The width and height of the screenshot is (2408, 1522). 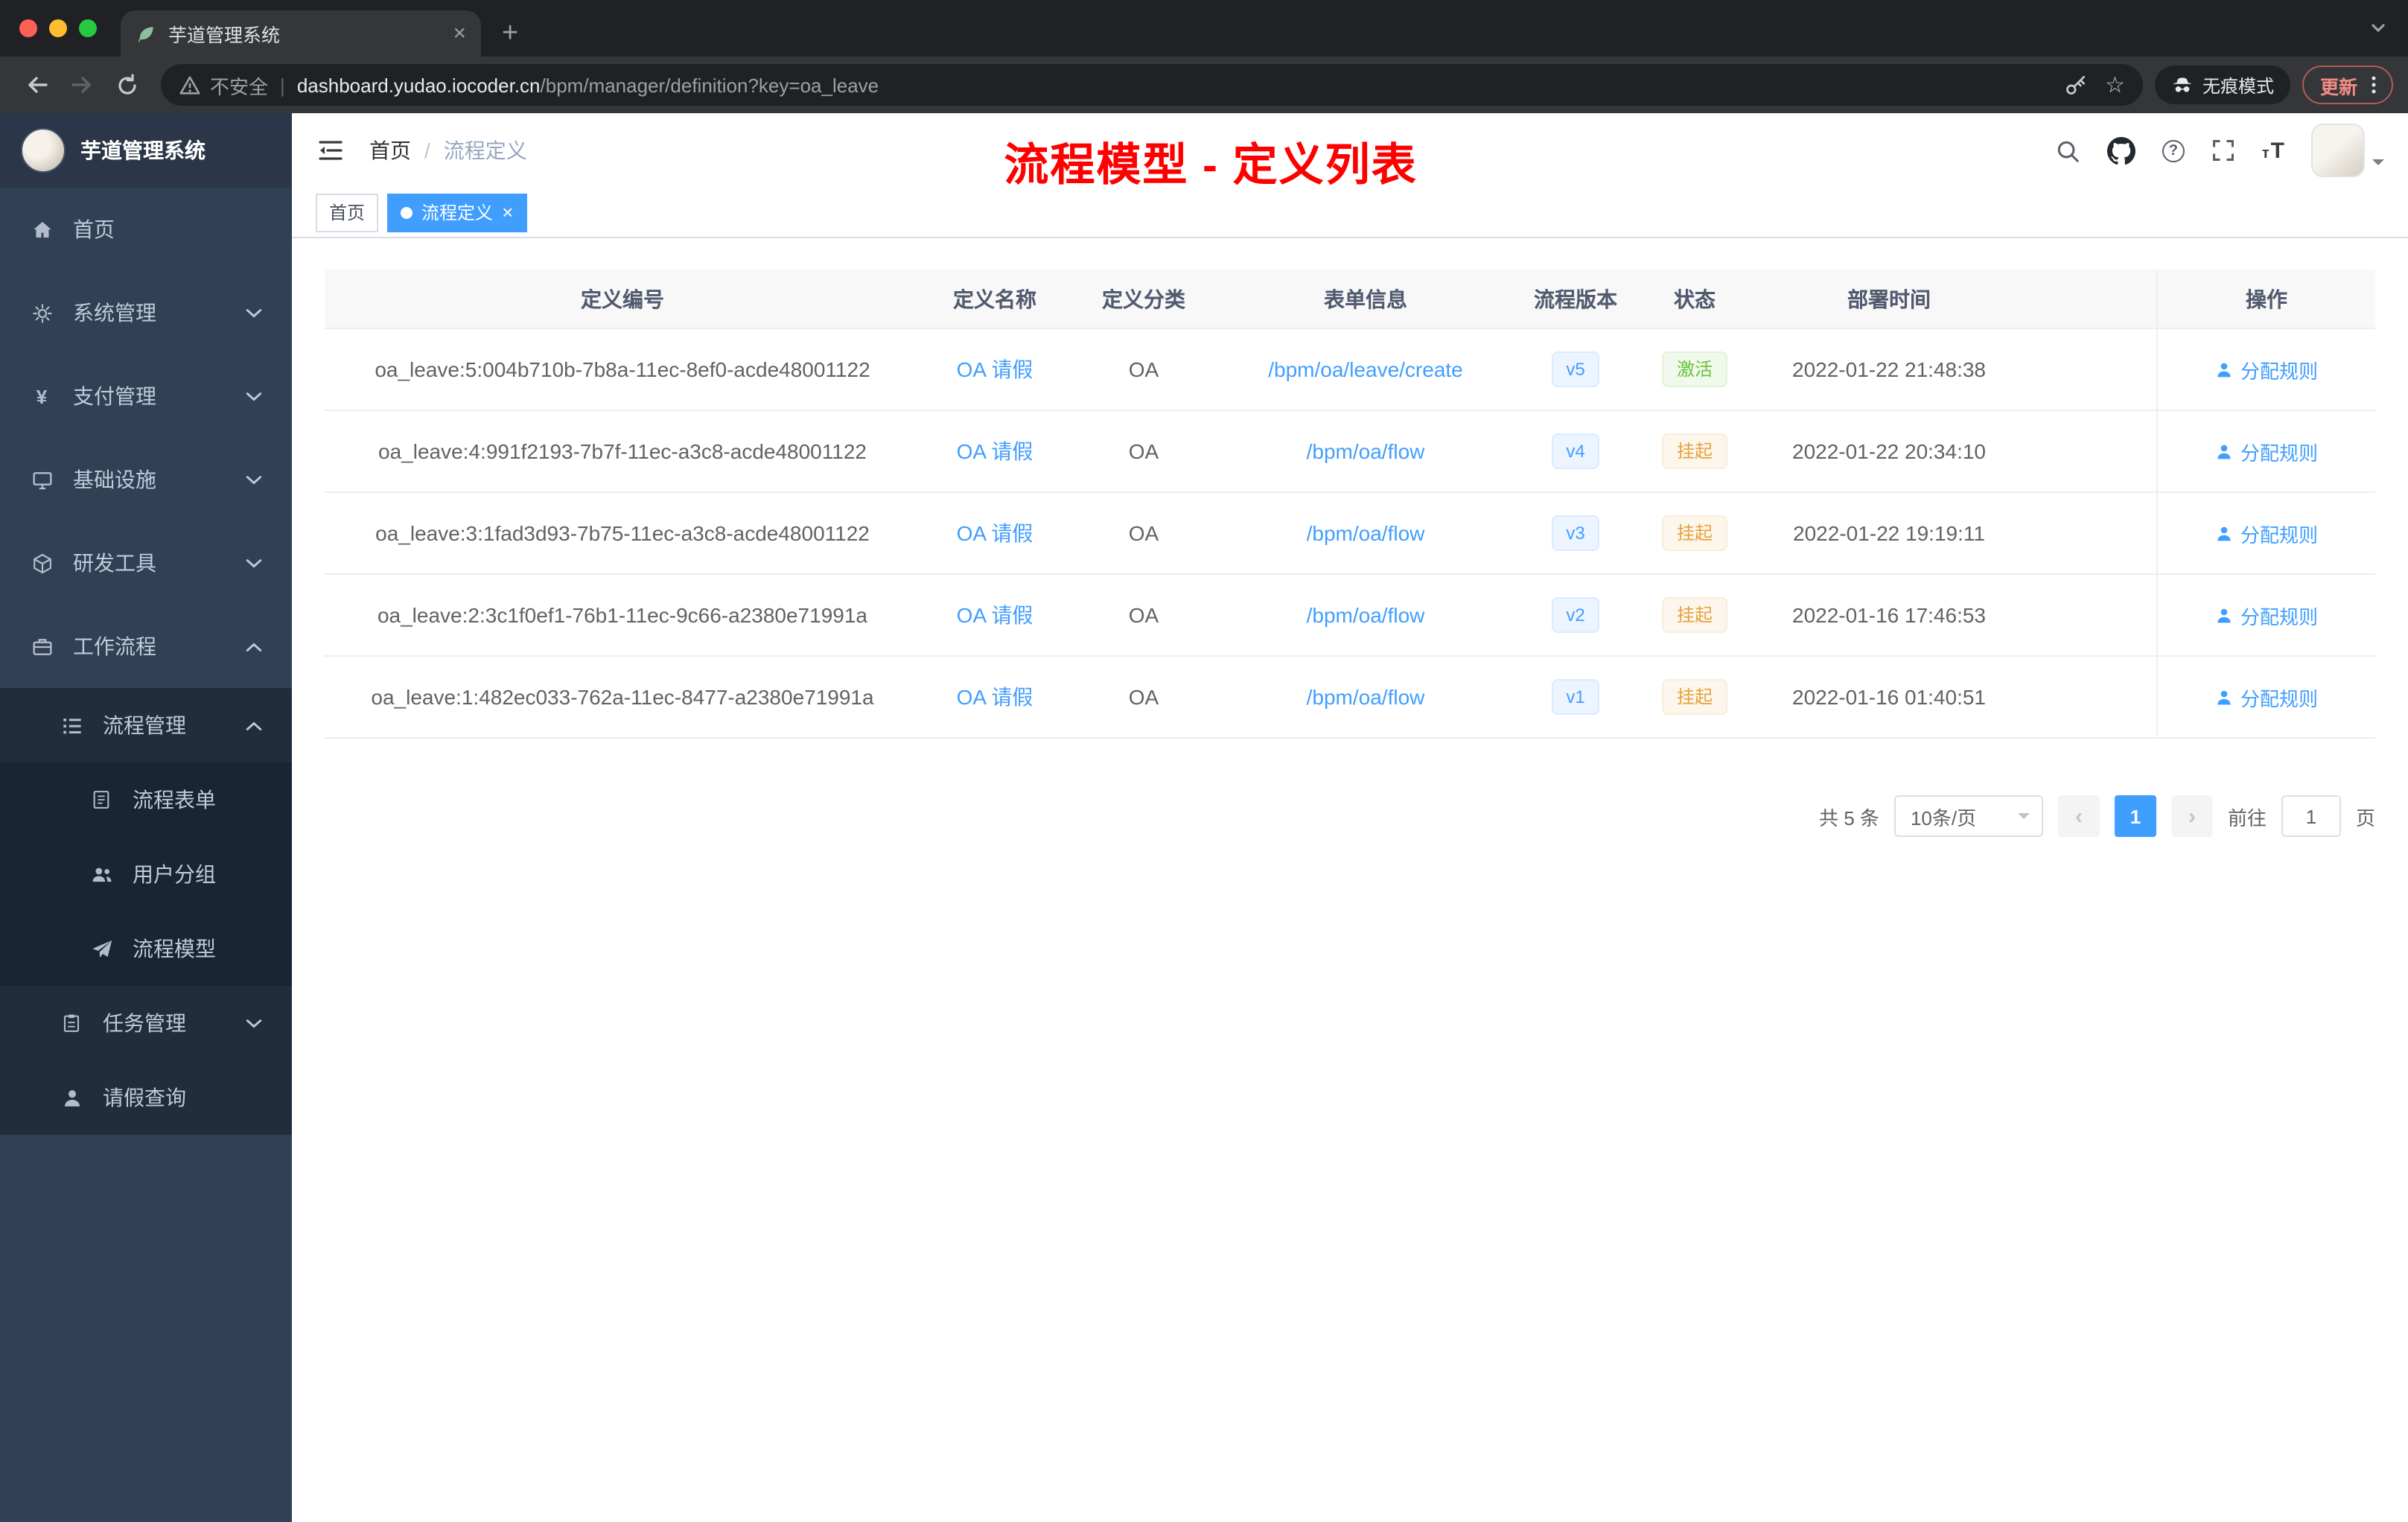 What do you see at coordinates (146, 799) in the screenshot?
I see `sidebar-item-process-form: 流程表单` at bounding box center [146, 799].